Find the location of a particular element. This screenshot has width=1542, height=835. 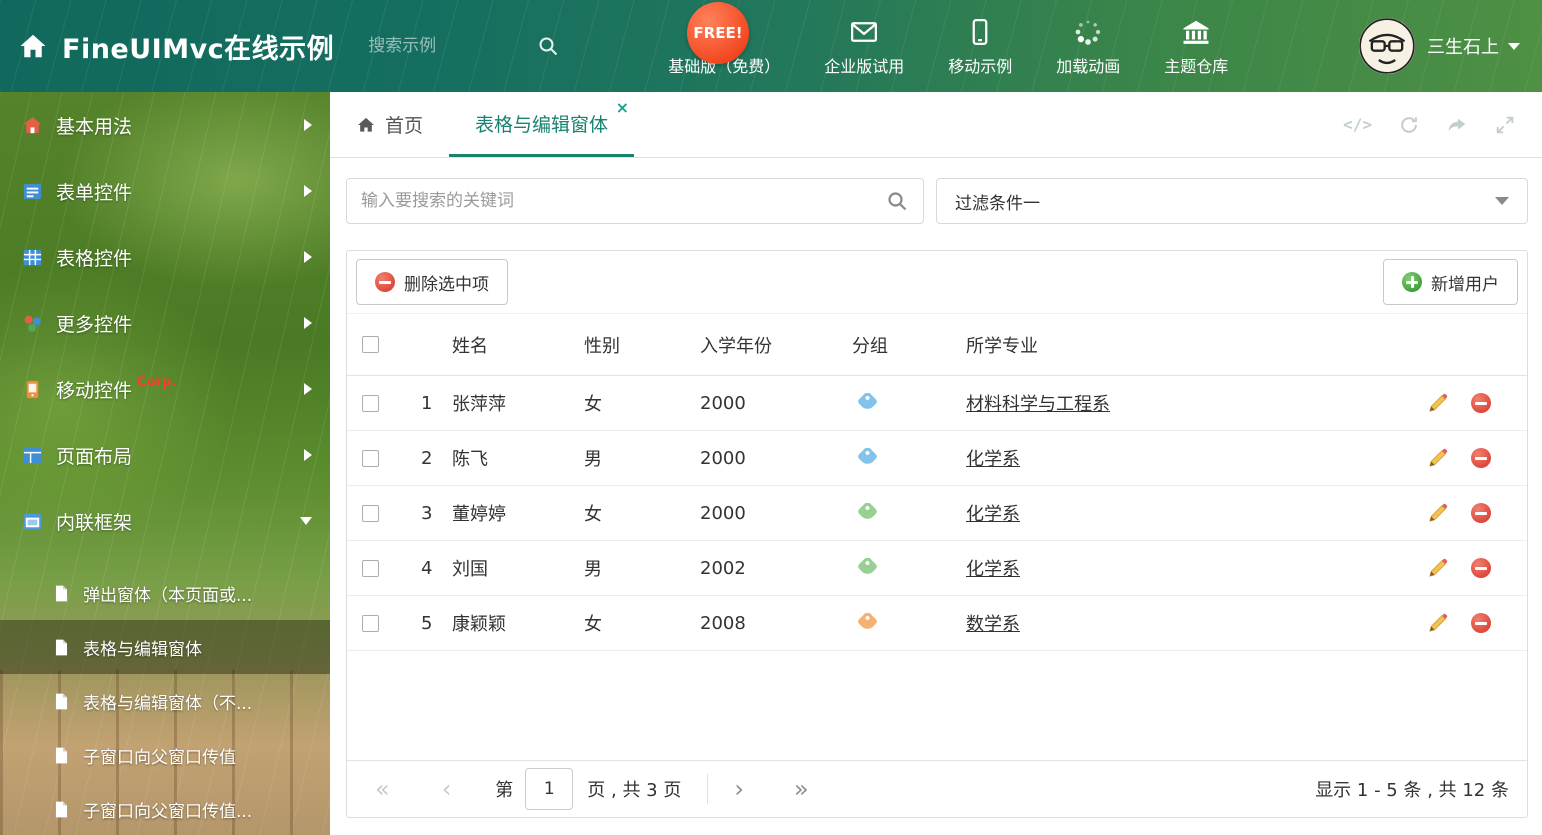

sidebar-item-mobile-controls: 移动控件 Corp. is located at coordinates (165, 389).